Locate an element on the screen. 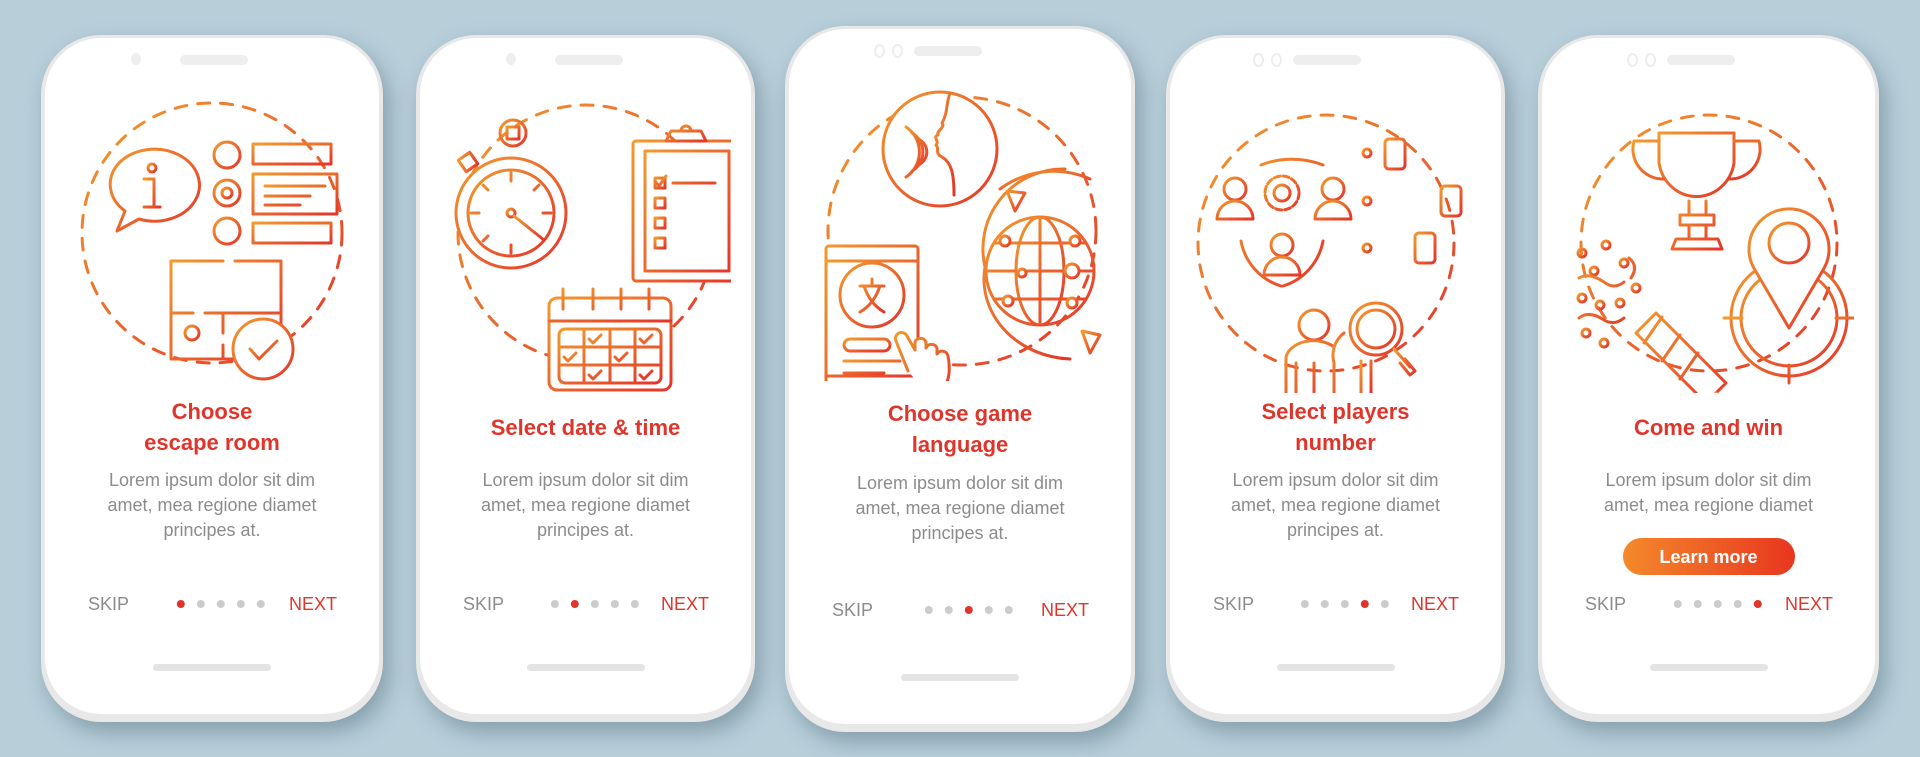  game-language-icon is located at coordinates (960, 246).